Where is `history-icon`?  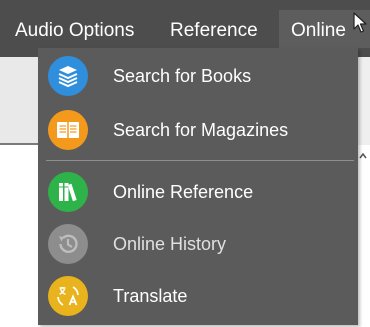 history-icon is located at coordinates (68, 244).